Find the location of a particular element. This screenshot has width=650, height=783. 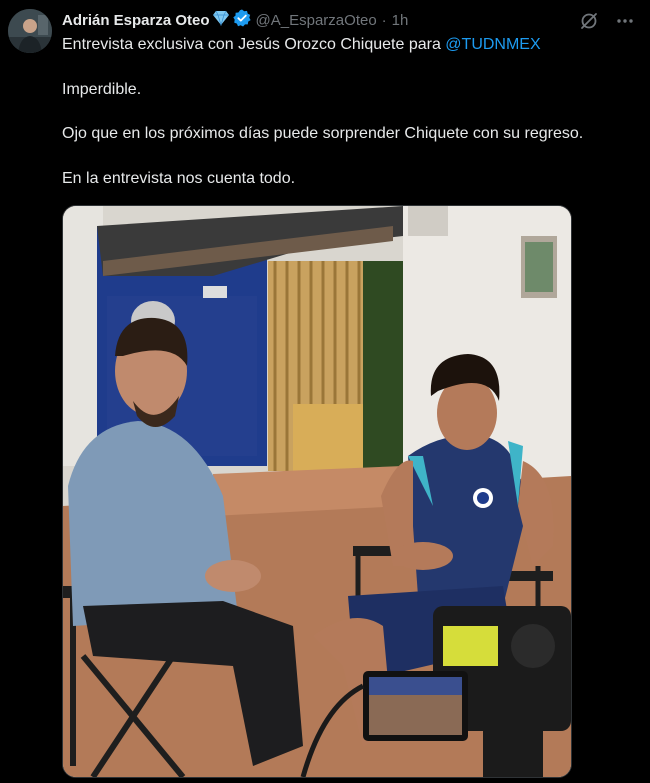

verified-badge-icon is located at coordinates (241, 20).